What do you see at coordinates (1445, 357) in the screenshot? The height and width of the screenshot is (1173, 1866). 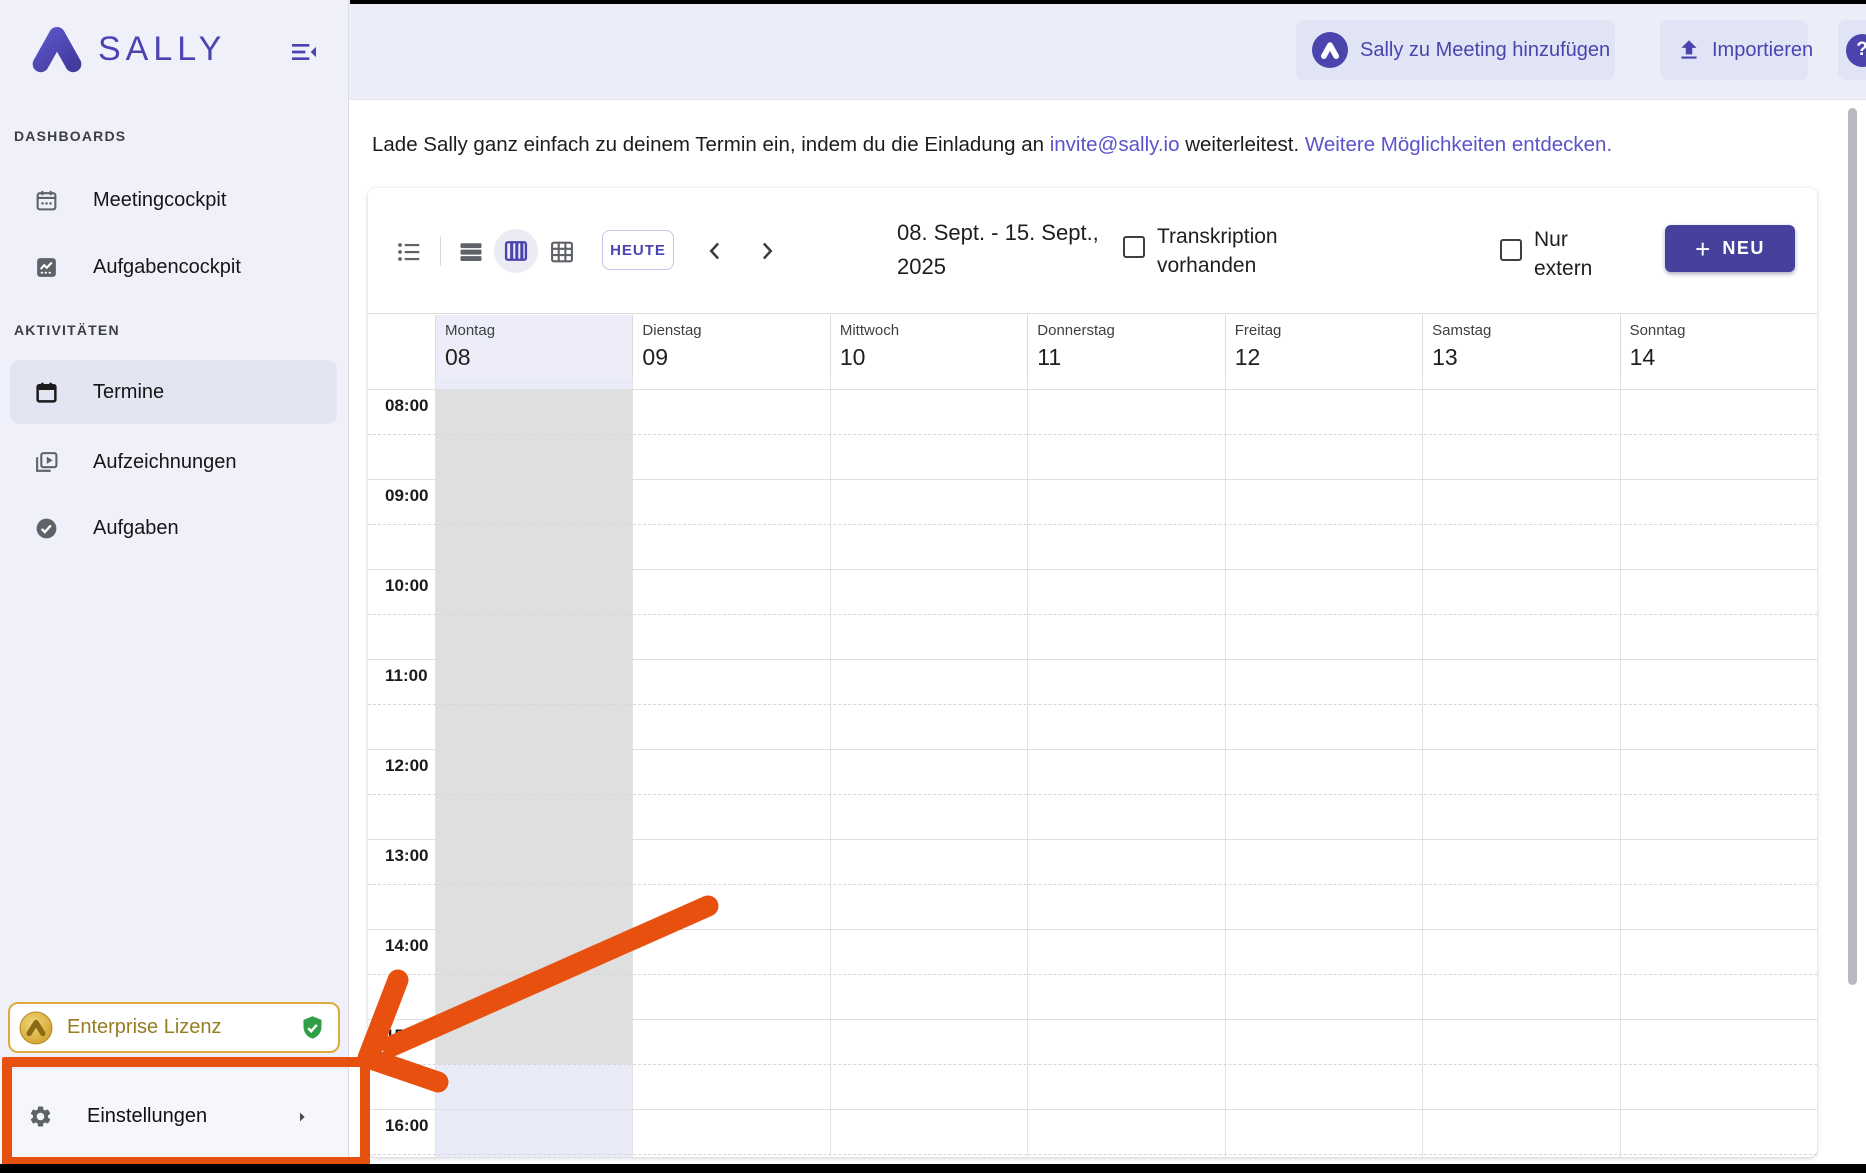 I see `day-number: 13` at bounding box center [1445, 357].